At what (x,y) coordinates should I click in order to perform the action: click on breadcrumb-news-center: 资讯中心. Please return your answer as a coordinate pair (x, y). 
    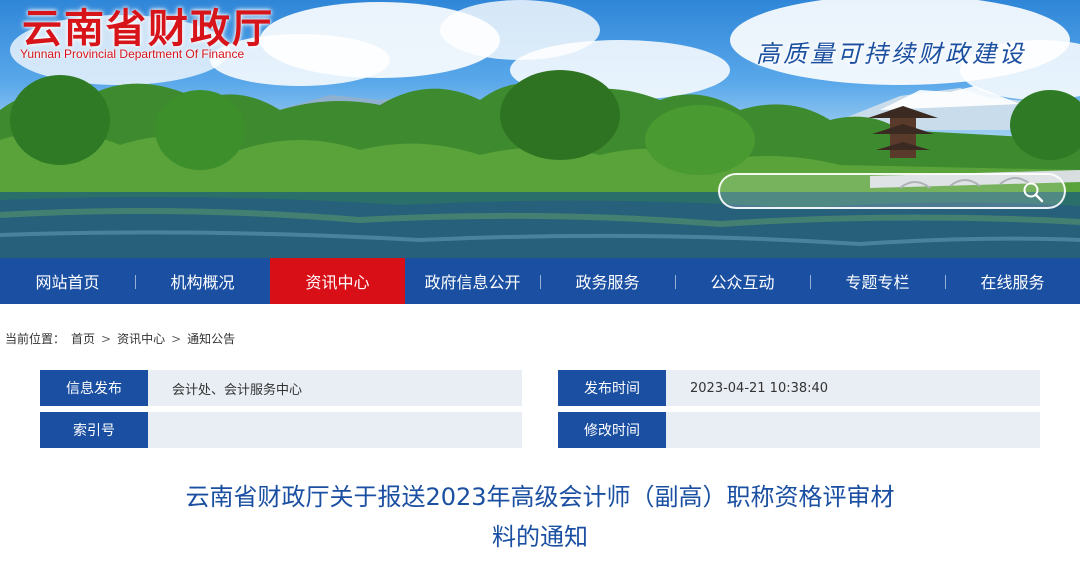
    Looking at the image, I should click on (141, 338).